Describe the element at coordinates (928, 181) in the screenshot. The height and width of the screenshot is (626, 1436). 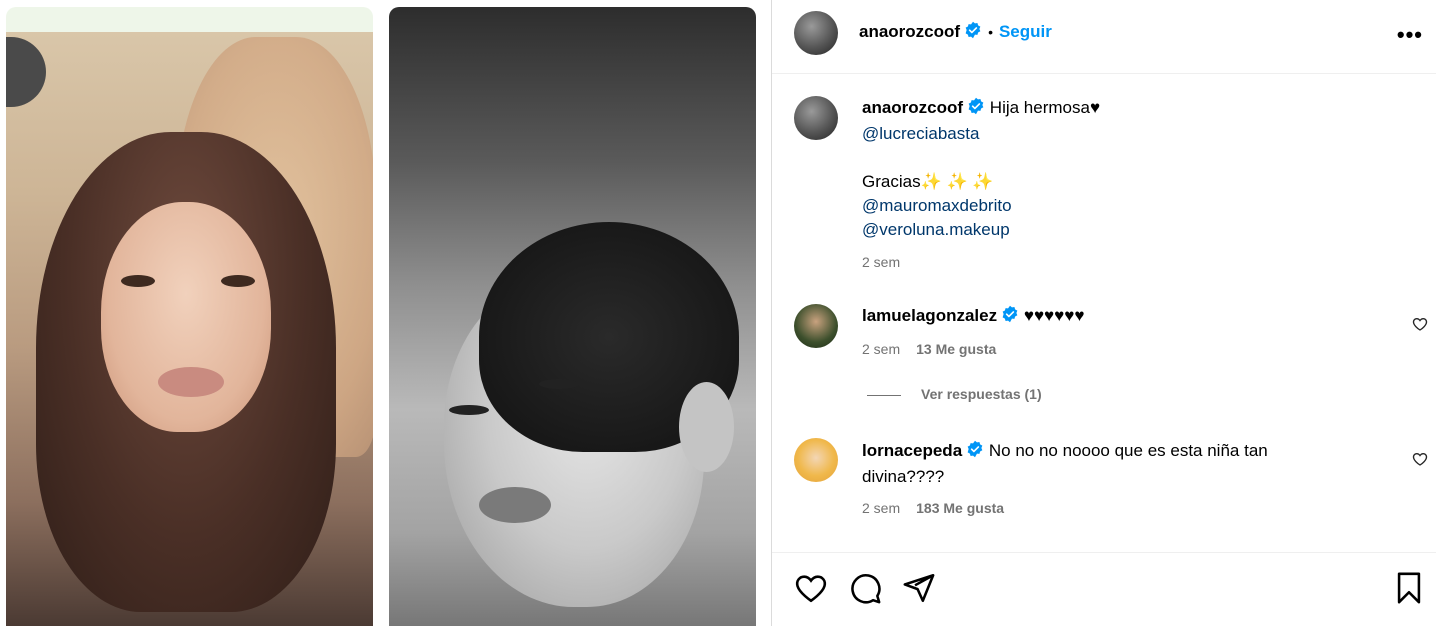
I see `caption-thanks: Gracias✨ ✨ ✨` at that location.